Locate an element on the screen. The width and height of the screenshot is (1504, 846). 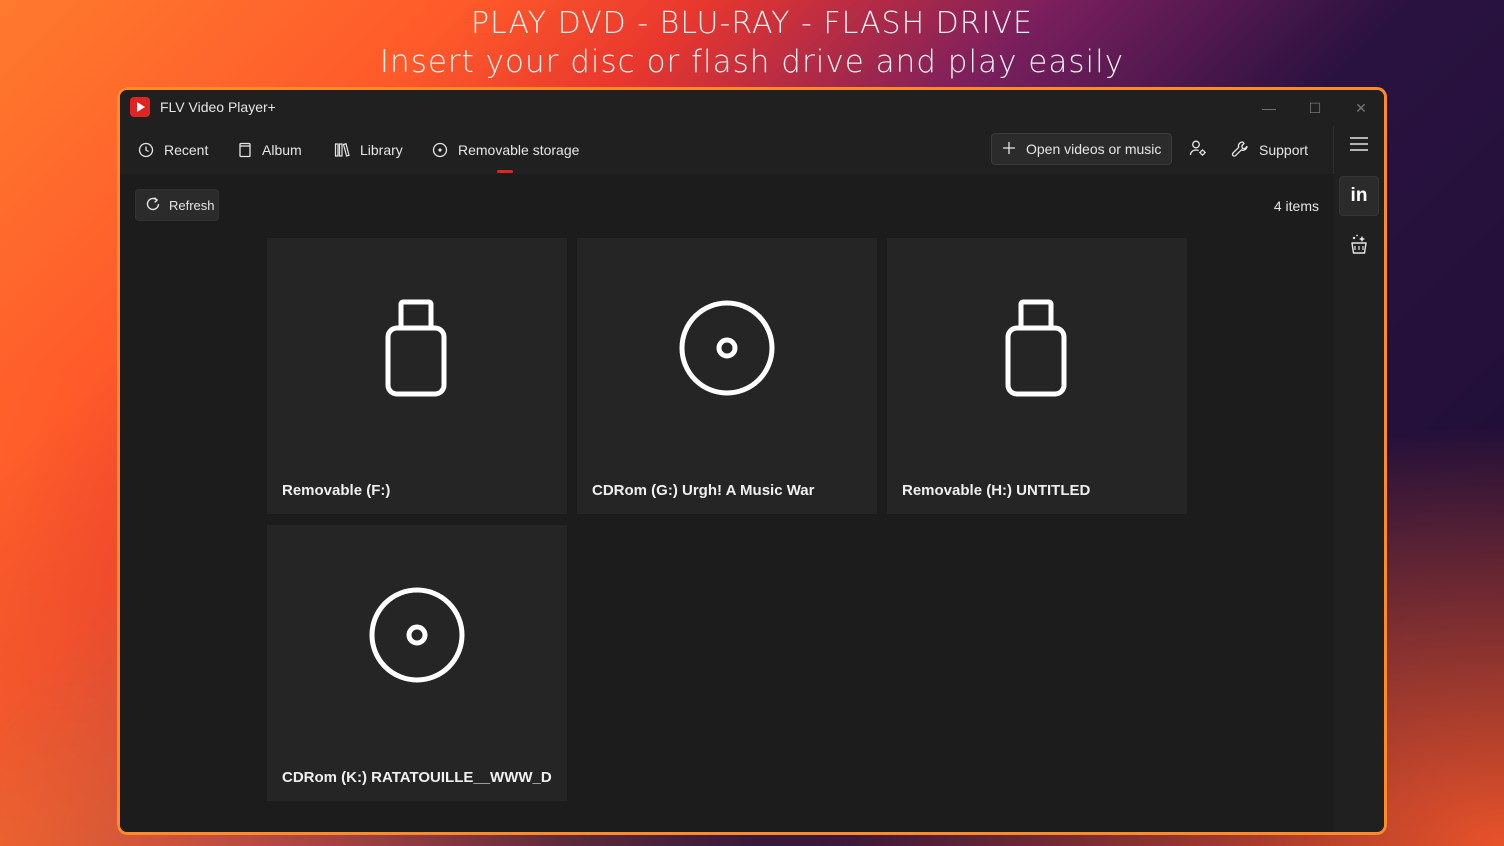
close-button: ✕ is located at coordinates (1361, 108).